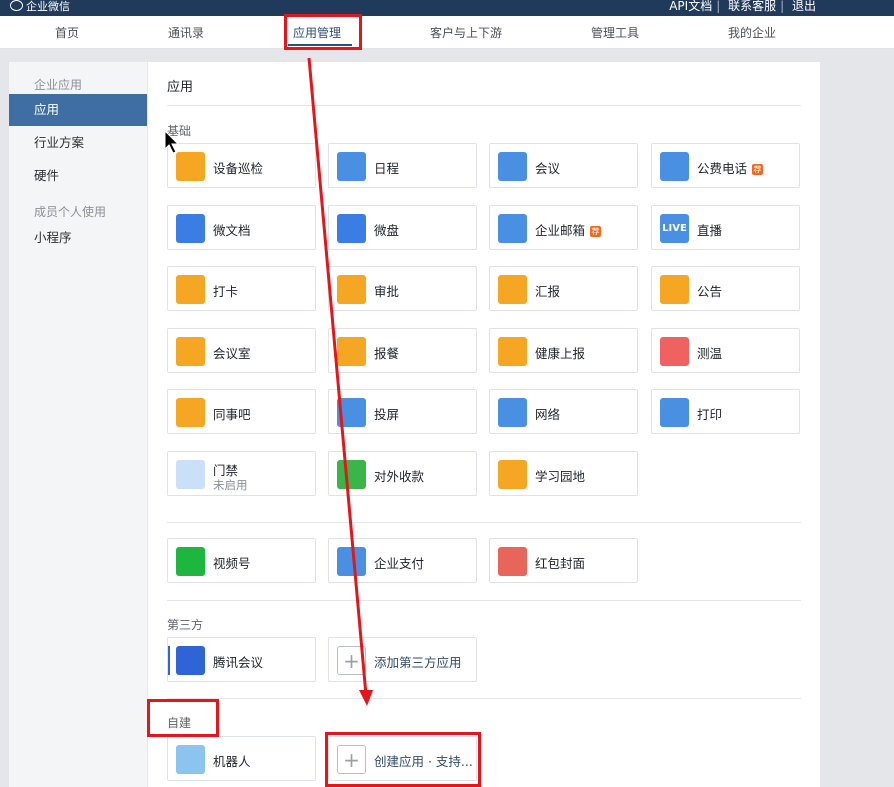 This screenshot has width=894, height=787. Describe the element at coordinates (172, 142) in the screenshot. I see `mouse-cursor-icon` at that location.